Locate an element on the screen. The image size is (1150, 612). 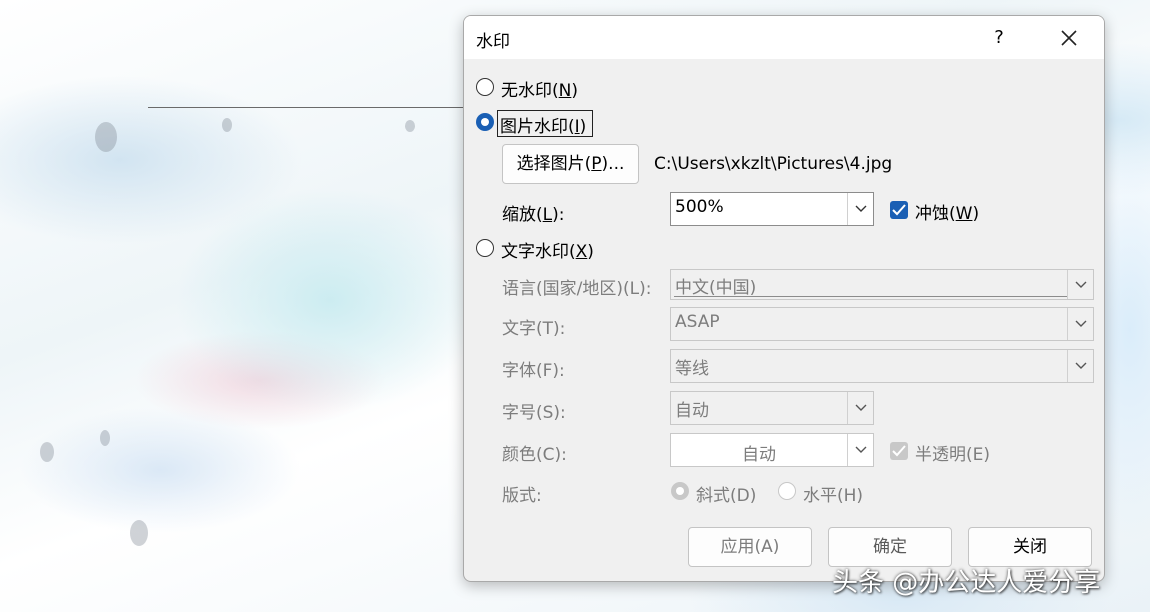
language-dropdown-button is located at coordinates (1080, 284).